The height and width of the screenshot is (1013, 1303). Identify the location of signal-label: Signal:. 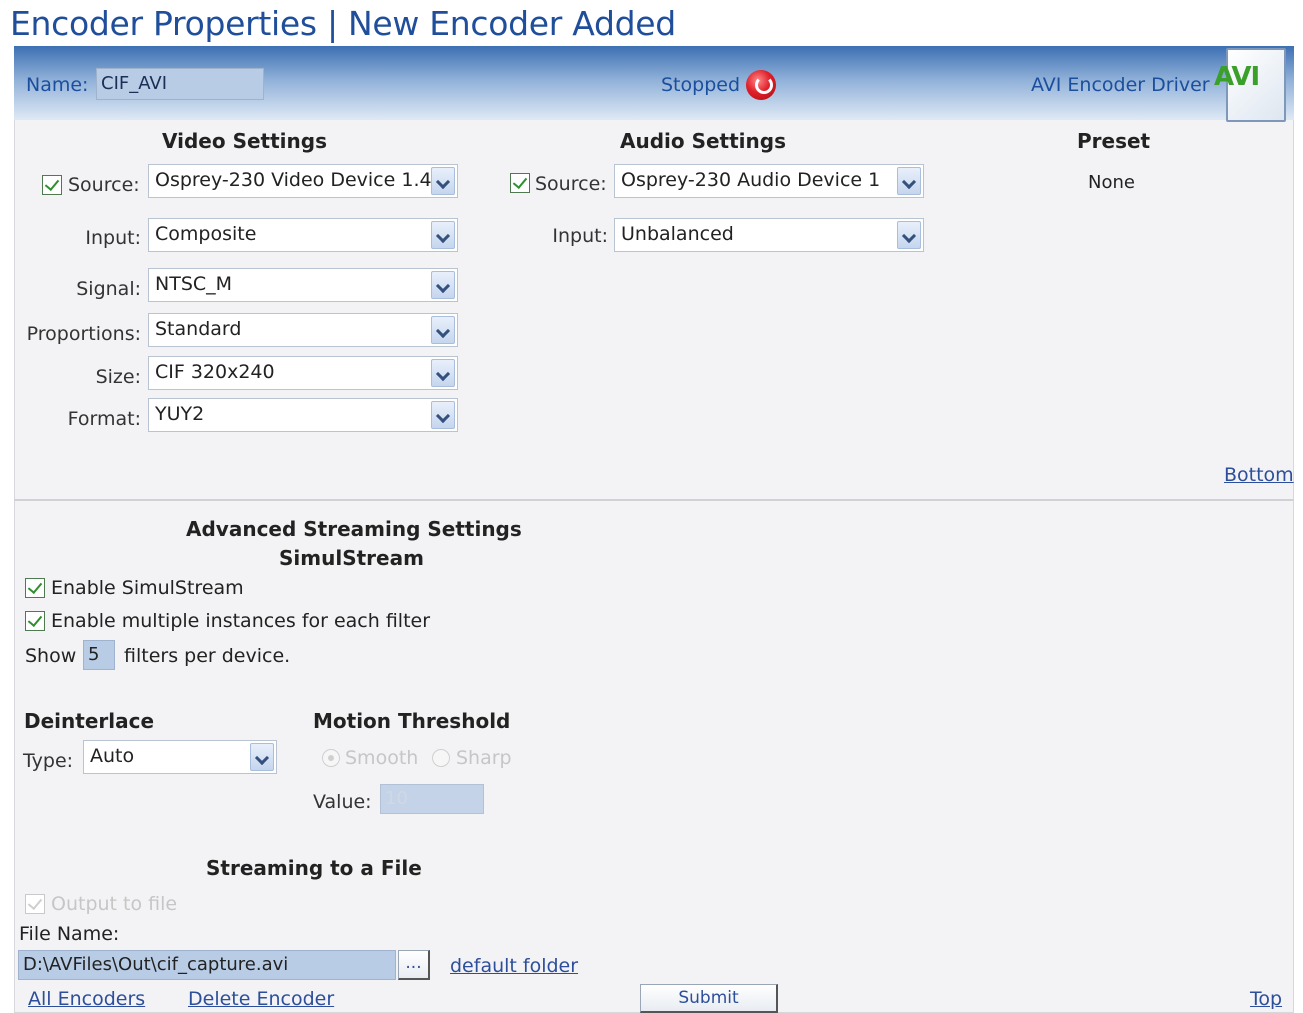
(108, 289).